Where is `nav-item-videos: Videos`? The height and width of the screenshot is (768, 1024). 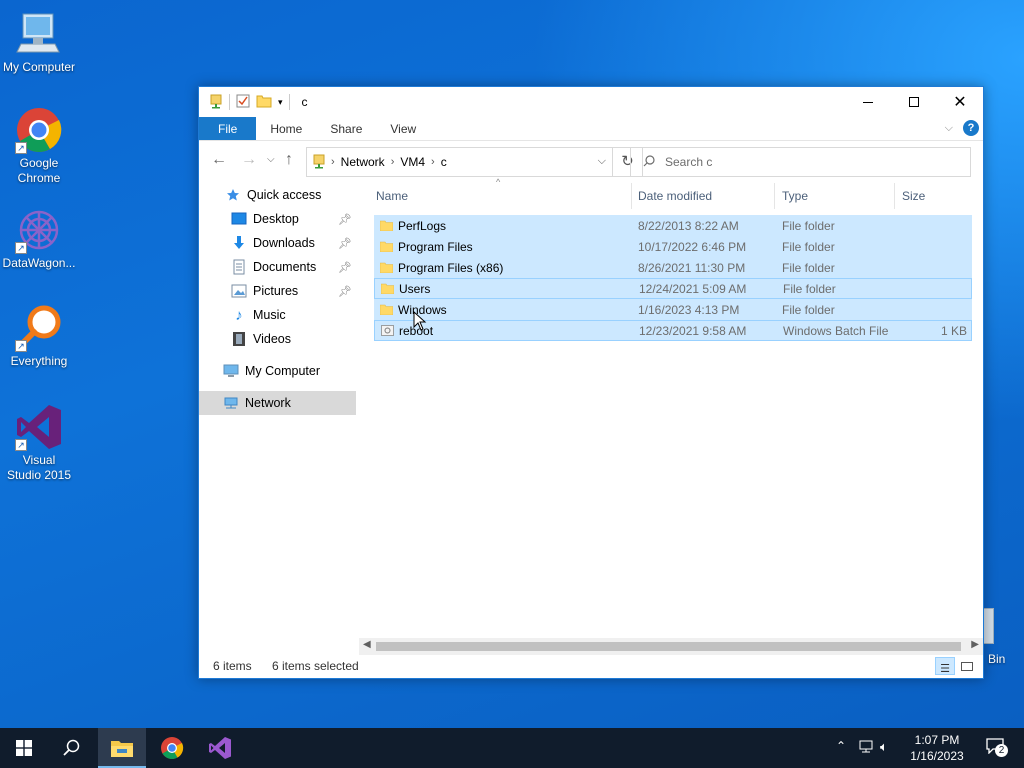 nav-item-videos: Videos is located at coordinates (277, 339).